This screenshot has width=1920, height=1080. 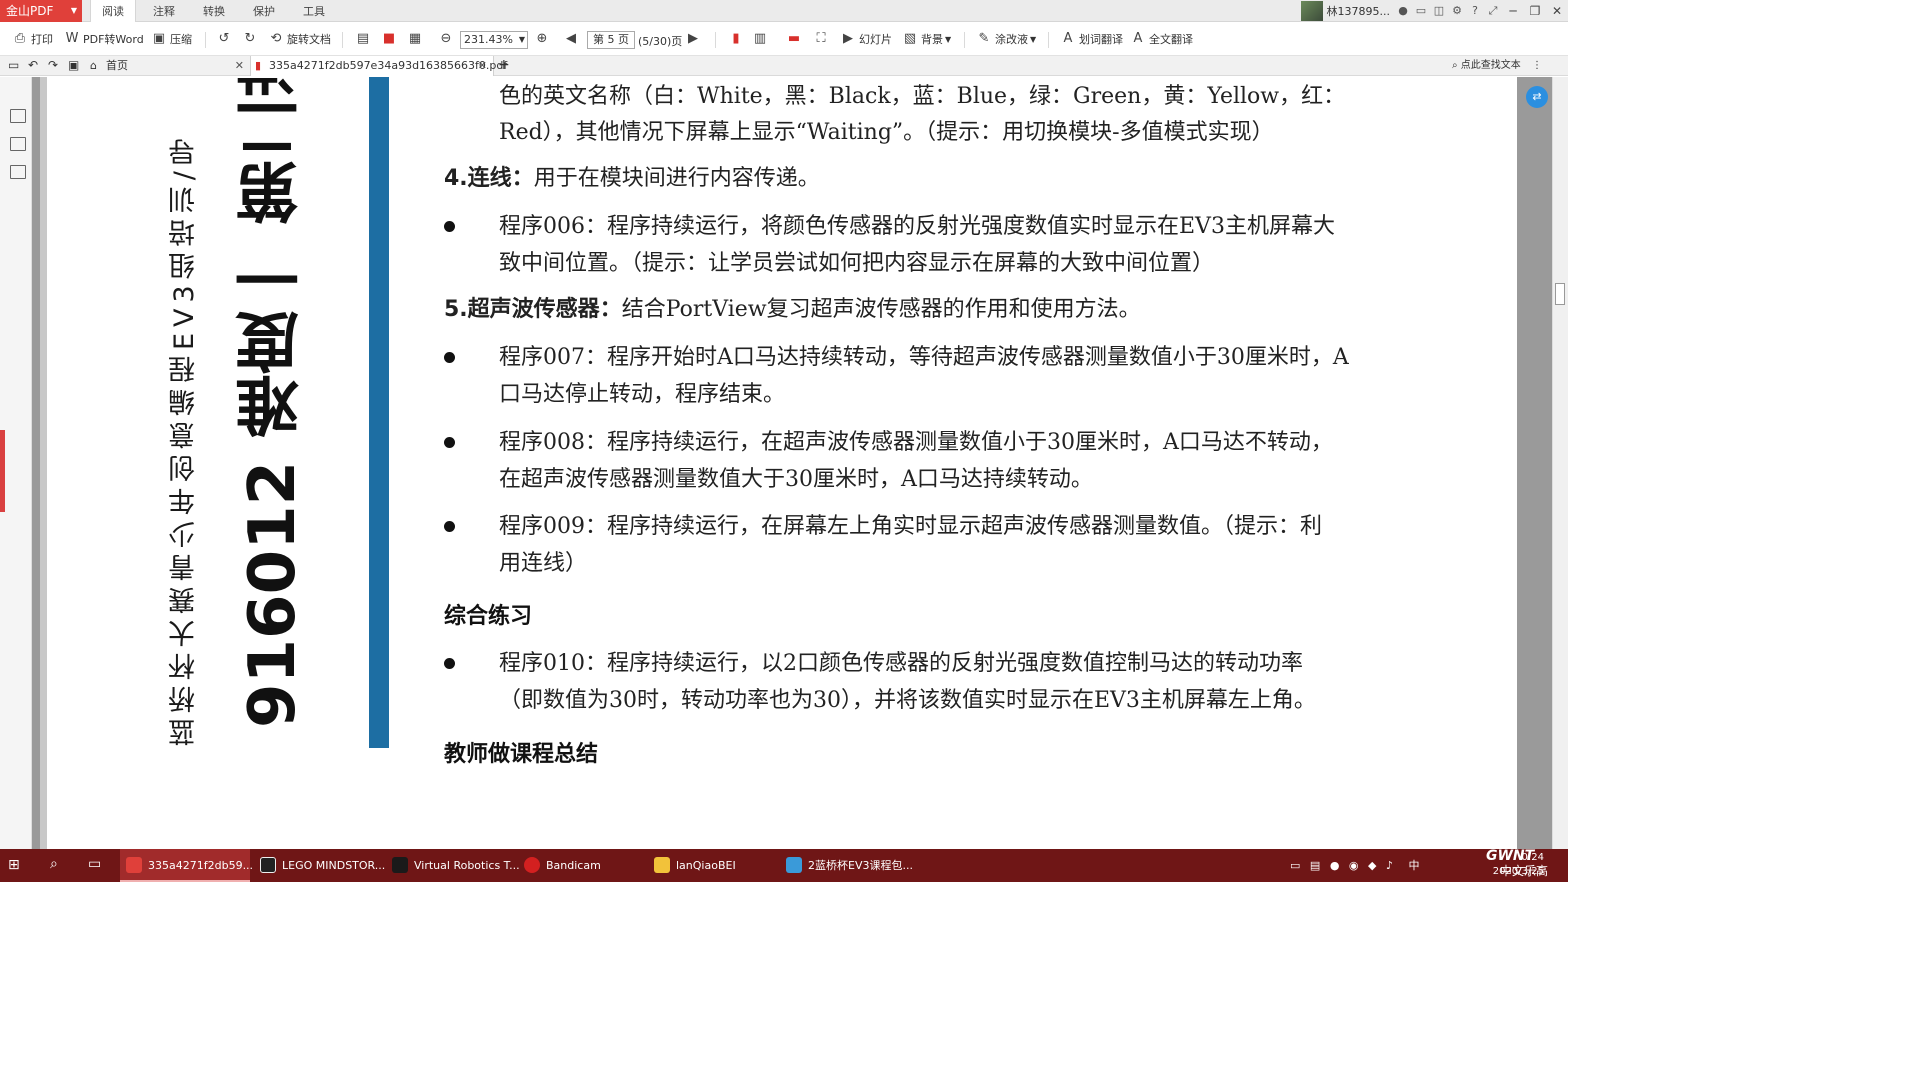 What do you see at coordinates (1475, 11) in the screenshot?
I see `help-icon: ?` at bounding box center [1475, 11].